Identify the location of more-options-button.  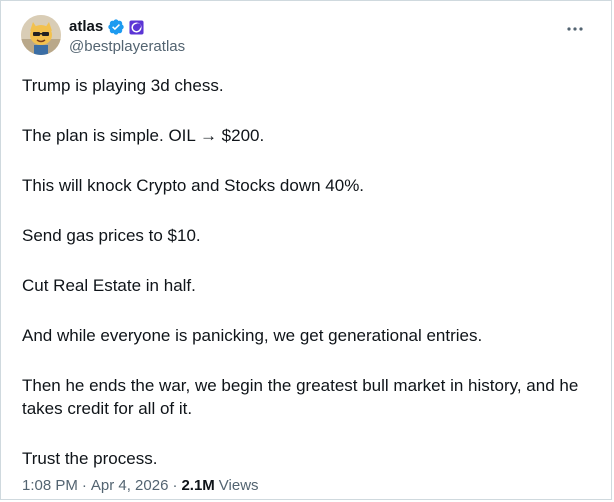
(575, 29).